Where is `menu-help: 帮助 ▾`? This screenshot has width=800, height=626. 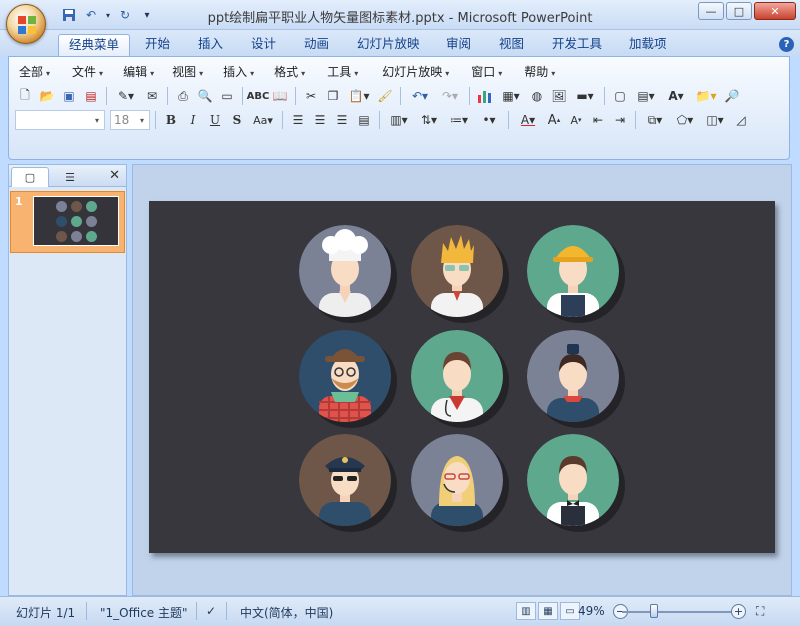
menu-help: 帮助 ▾ is located at coordinates (540, 72).